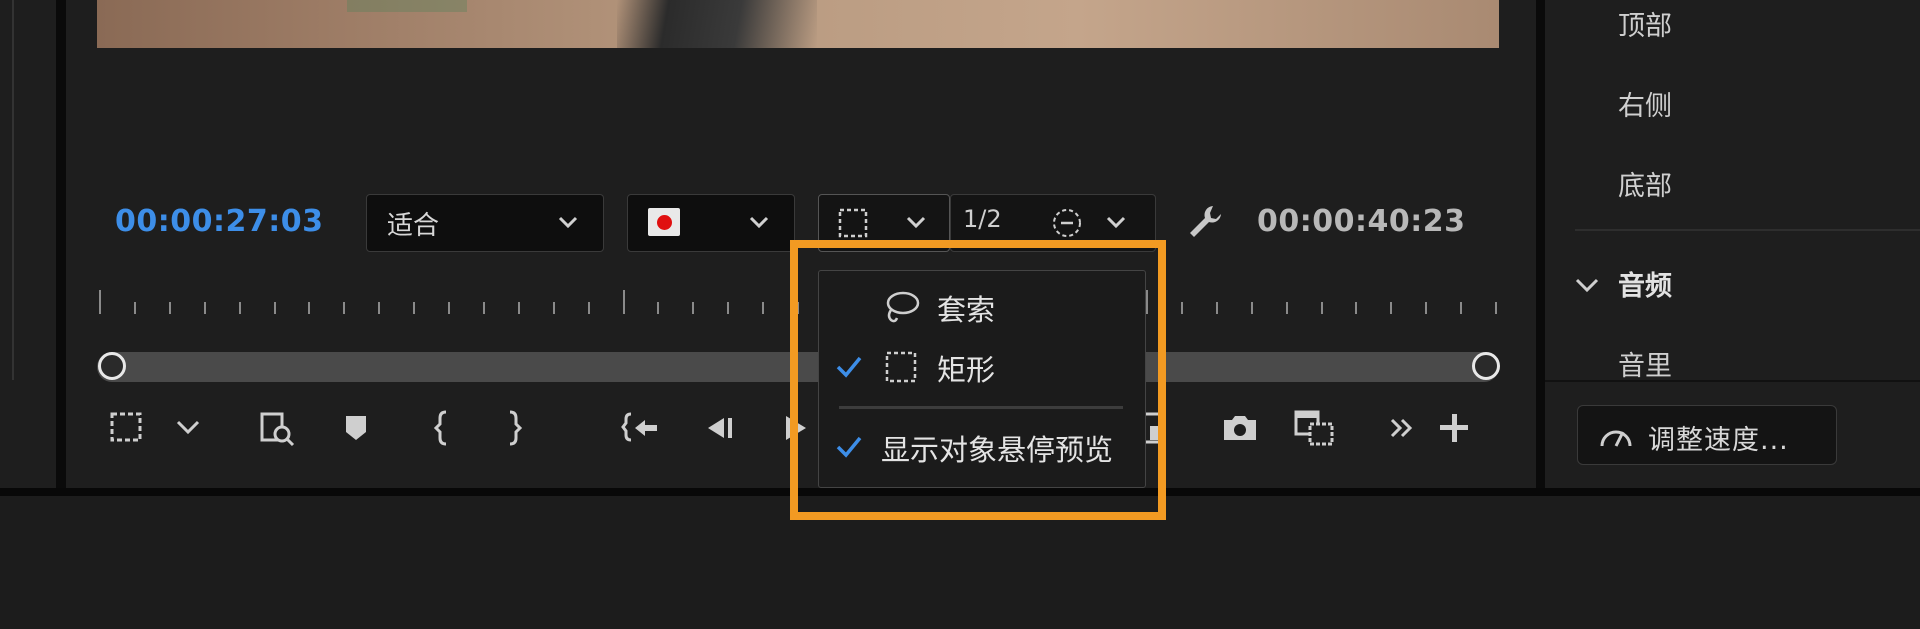 The height and width of the screenshot is (629, 1920). Describe the element at coordinates (1240, 428) in the screenshot. I see `camera-icon` at that location.